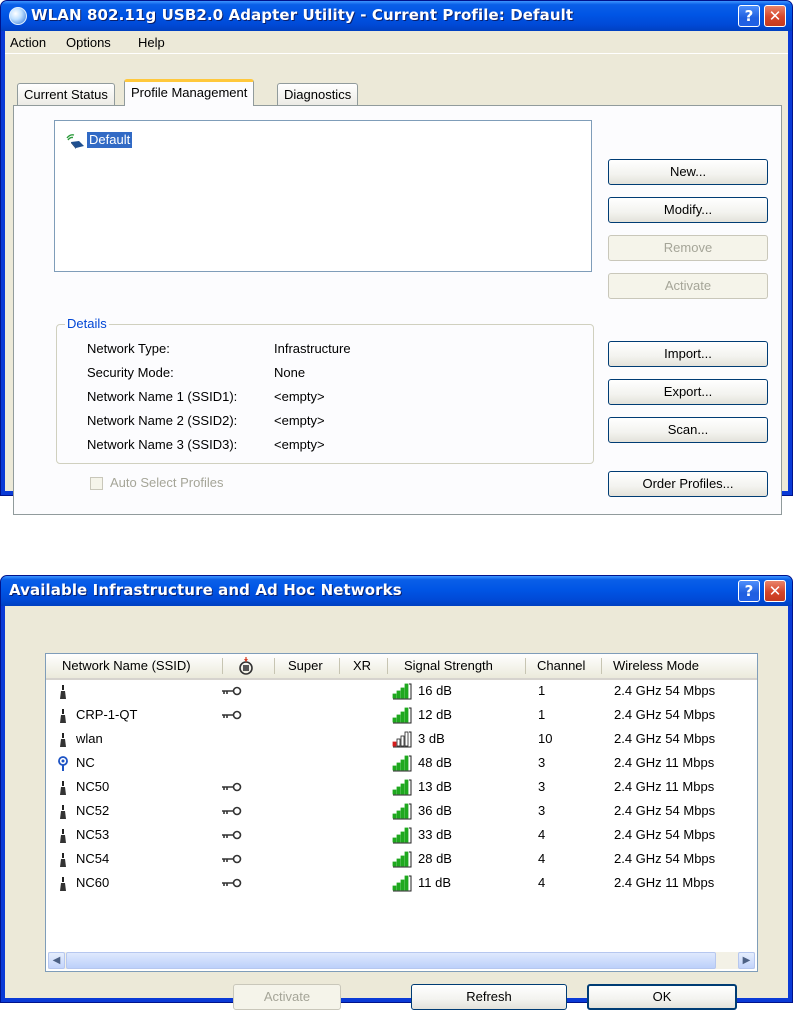  Describe the element at coordinates (401, 716) in the screenshot. I see `table-row: CRP-1-QT 12 dB 1 2.4 GHz 54 Mbps` at that location.